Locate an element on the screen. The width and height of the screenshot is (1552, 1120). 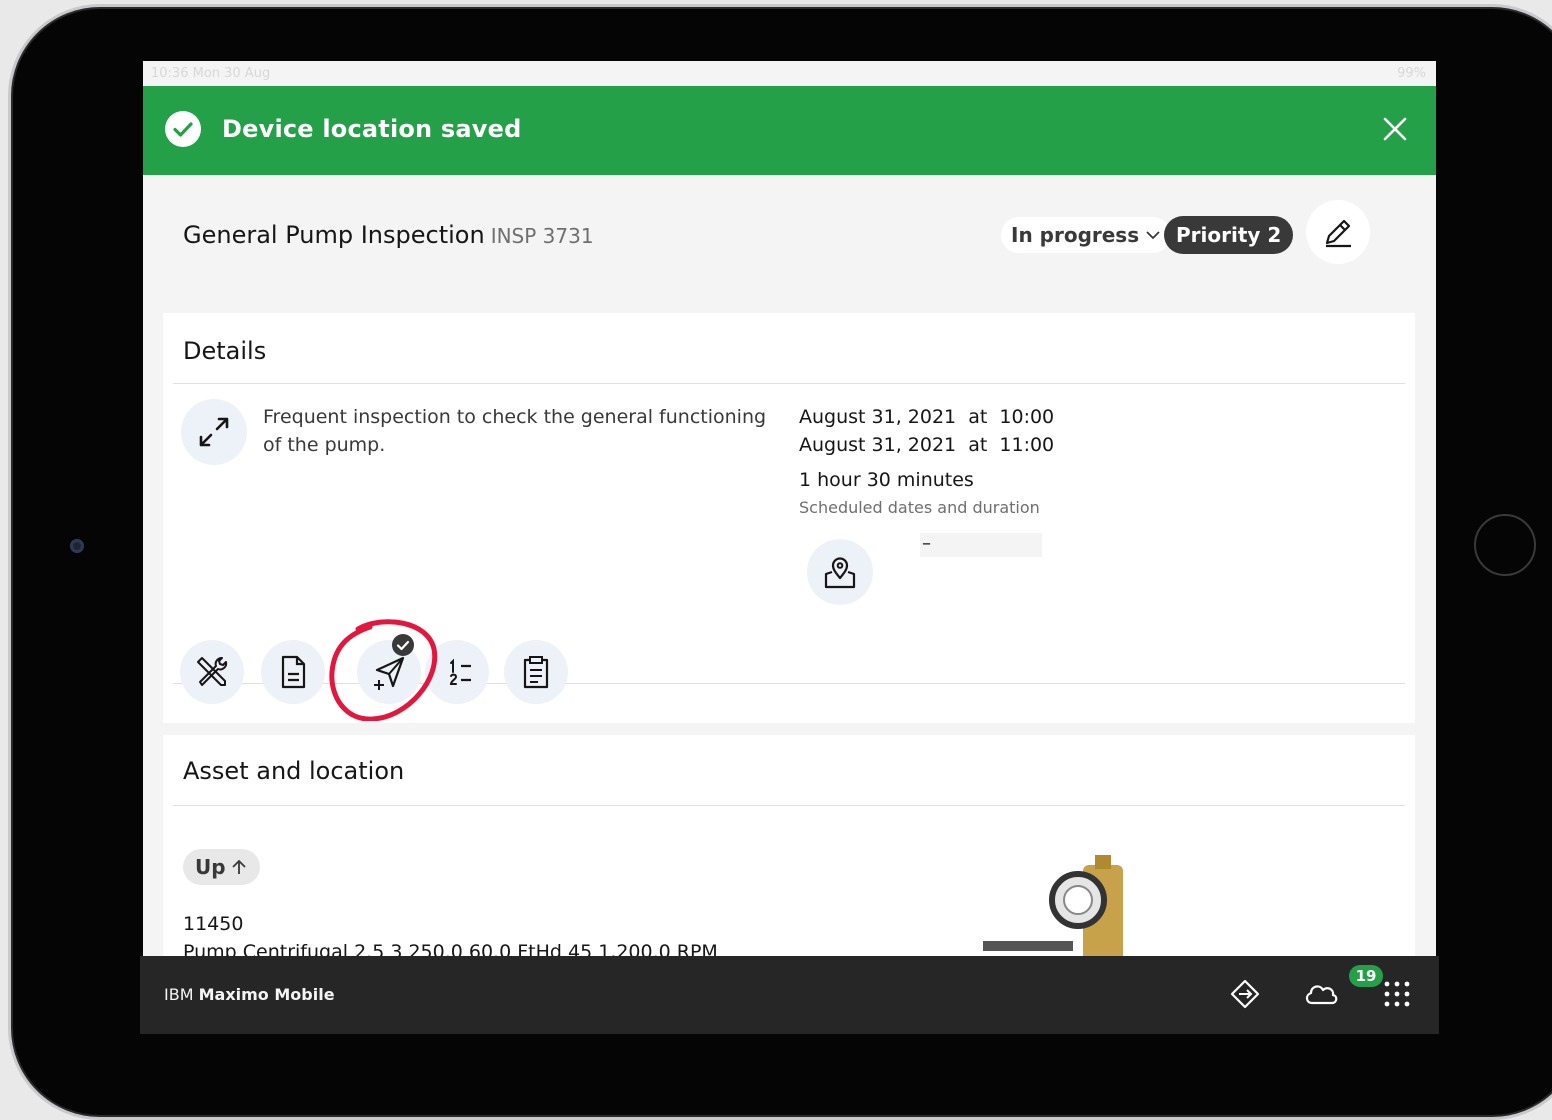
app-brand: IBM Maximo Mobile is located at coordinates (249, 994).